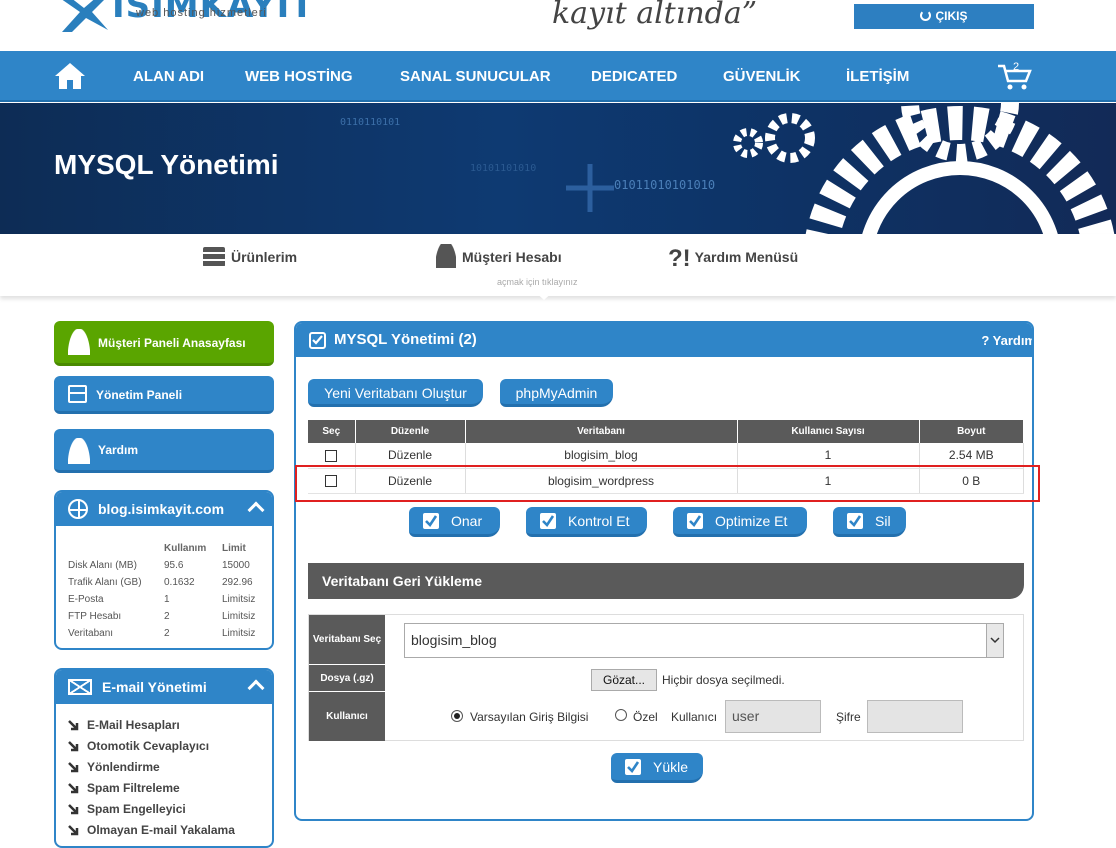 The width and height of the screenshot is (1116, 848). Describe the element at coordinates (915, 716) in the screenshot. I see `password-field` at that location.